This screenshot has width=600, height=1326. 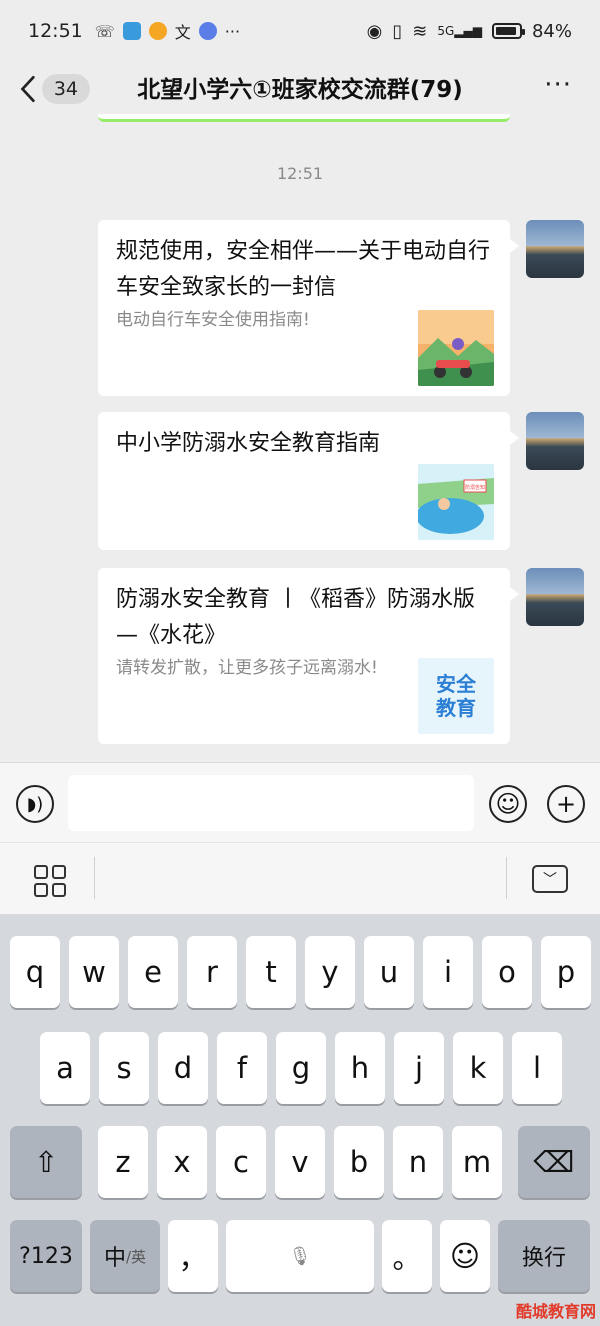 I want to click on chat-header: 北望小学六①班家校交流群(79) 34 ···, so click(x=300, y=91).